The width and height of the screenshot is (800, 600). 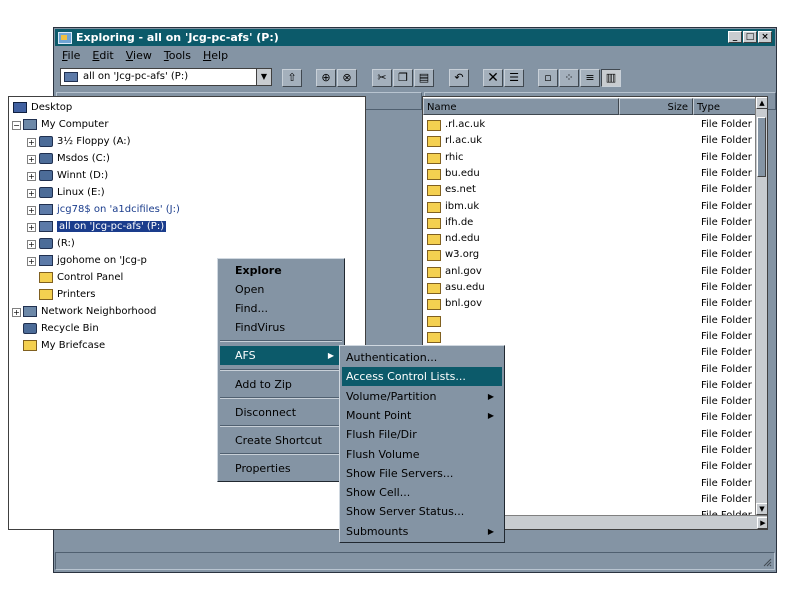 What do you see at coordinates (611, 78) in the screenshot?
I see `details-view-button: ▥` at bounding box center [611, 78].